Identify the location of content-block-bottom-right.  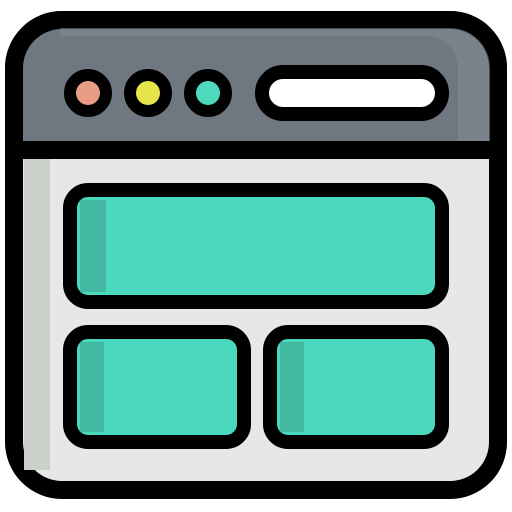
(356, 387).